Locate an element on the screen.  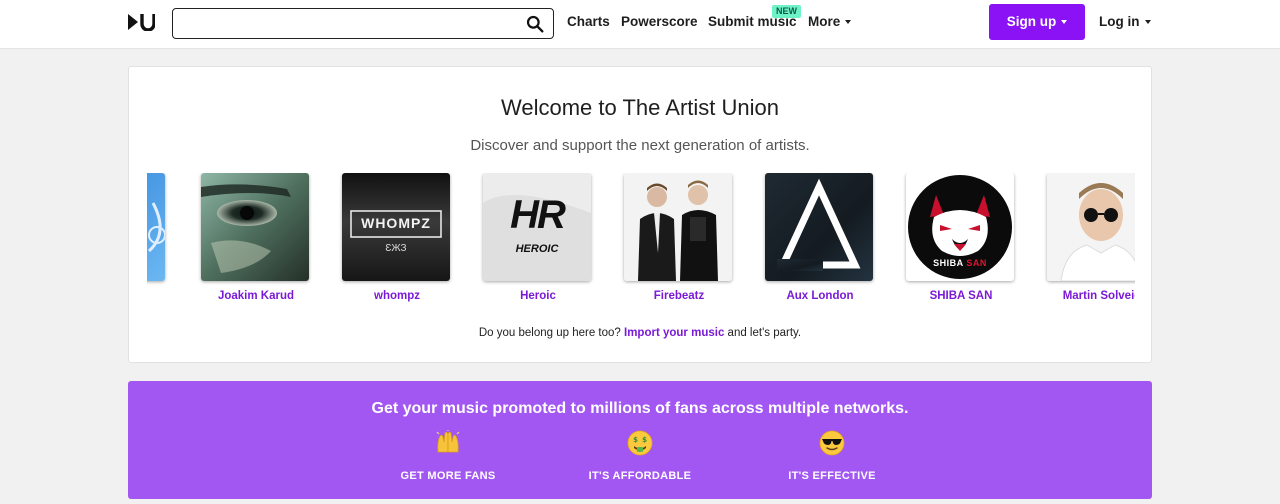
artist-logo-sub: HEROIC is located at coordinates (537, 249).